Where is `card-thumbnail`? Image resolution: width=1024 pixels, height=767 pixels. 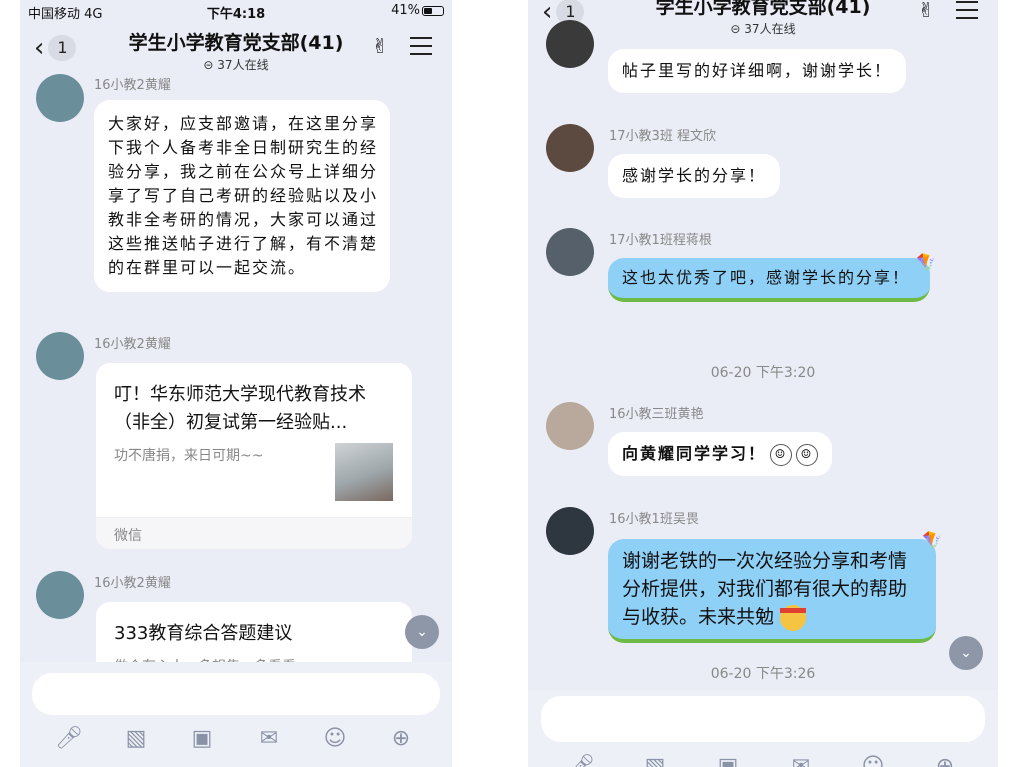 card-thumbnail is located at coordinates (364, 472).